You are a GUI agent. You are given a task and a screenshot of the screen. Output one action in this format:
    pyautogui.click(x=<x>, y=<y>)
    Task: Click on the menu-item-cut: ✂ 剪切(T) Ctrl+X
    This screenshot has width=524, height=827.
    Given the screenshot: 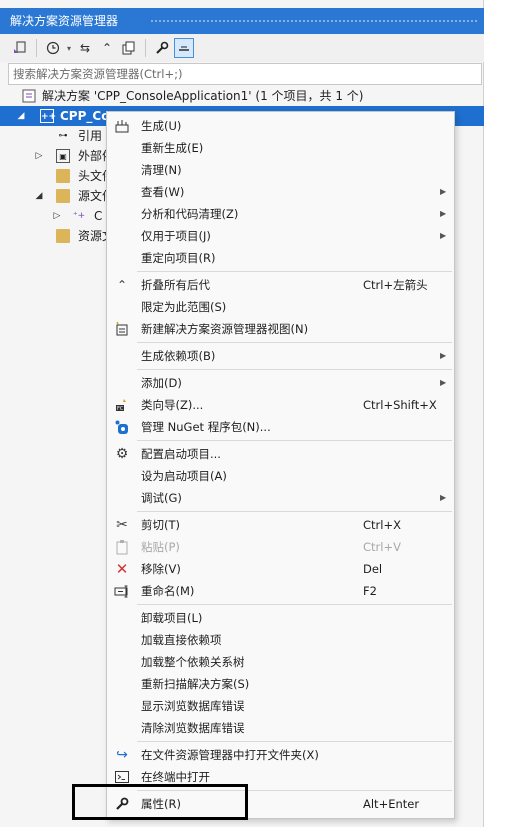 What is the action you would take?
    pyautogui.click(x=280, y=525)
    